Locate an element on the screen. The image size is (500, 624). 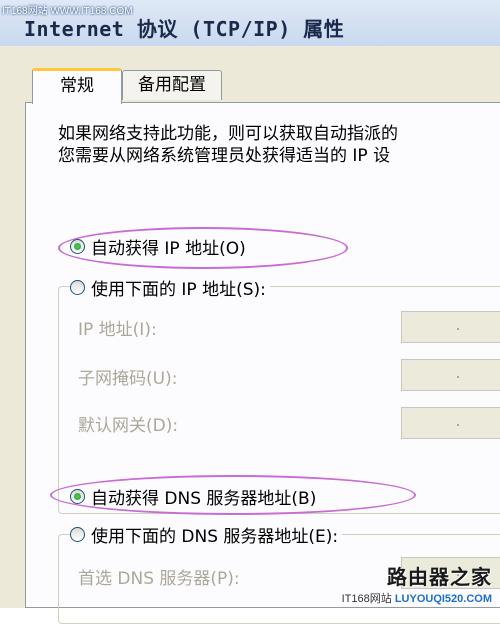
default-gateway-label: 默认网关(D): is located at coordinates (128, 426).